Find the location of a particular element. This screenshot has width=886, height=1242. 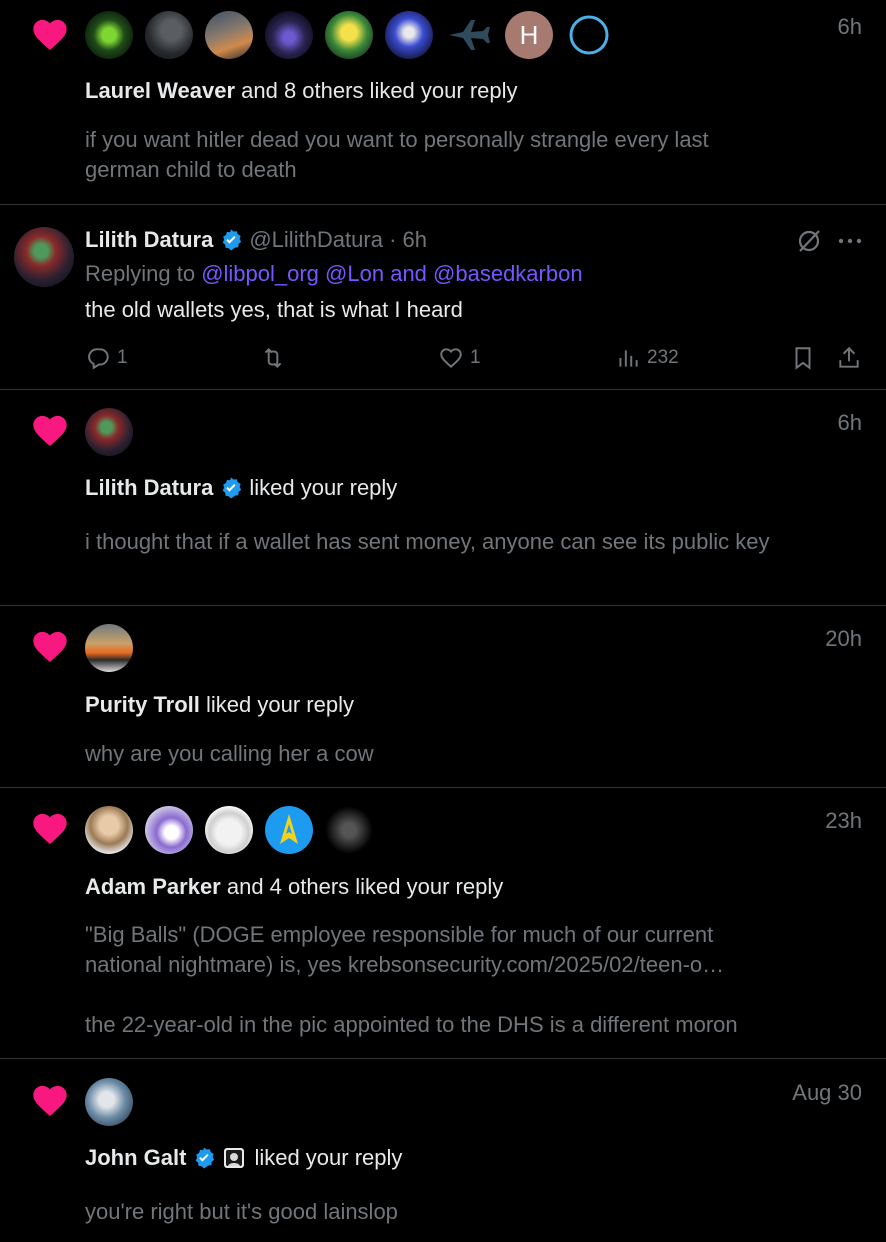

bookmark-icon is located at coordinates (803, 358).